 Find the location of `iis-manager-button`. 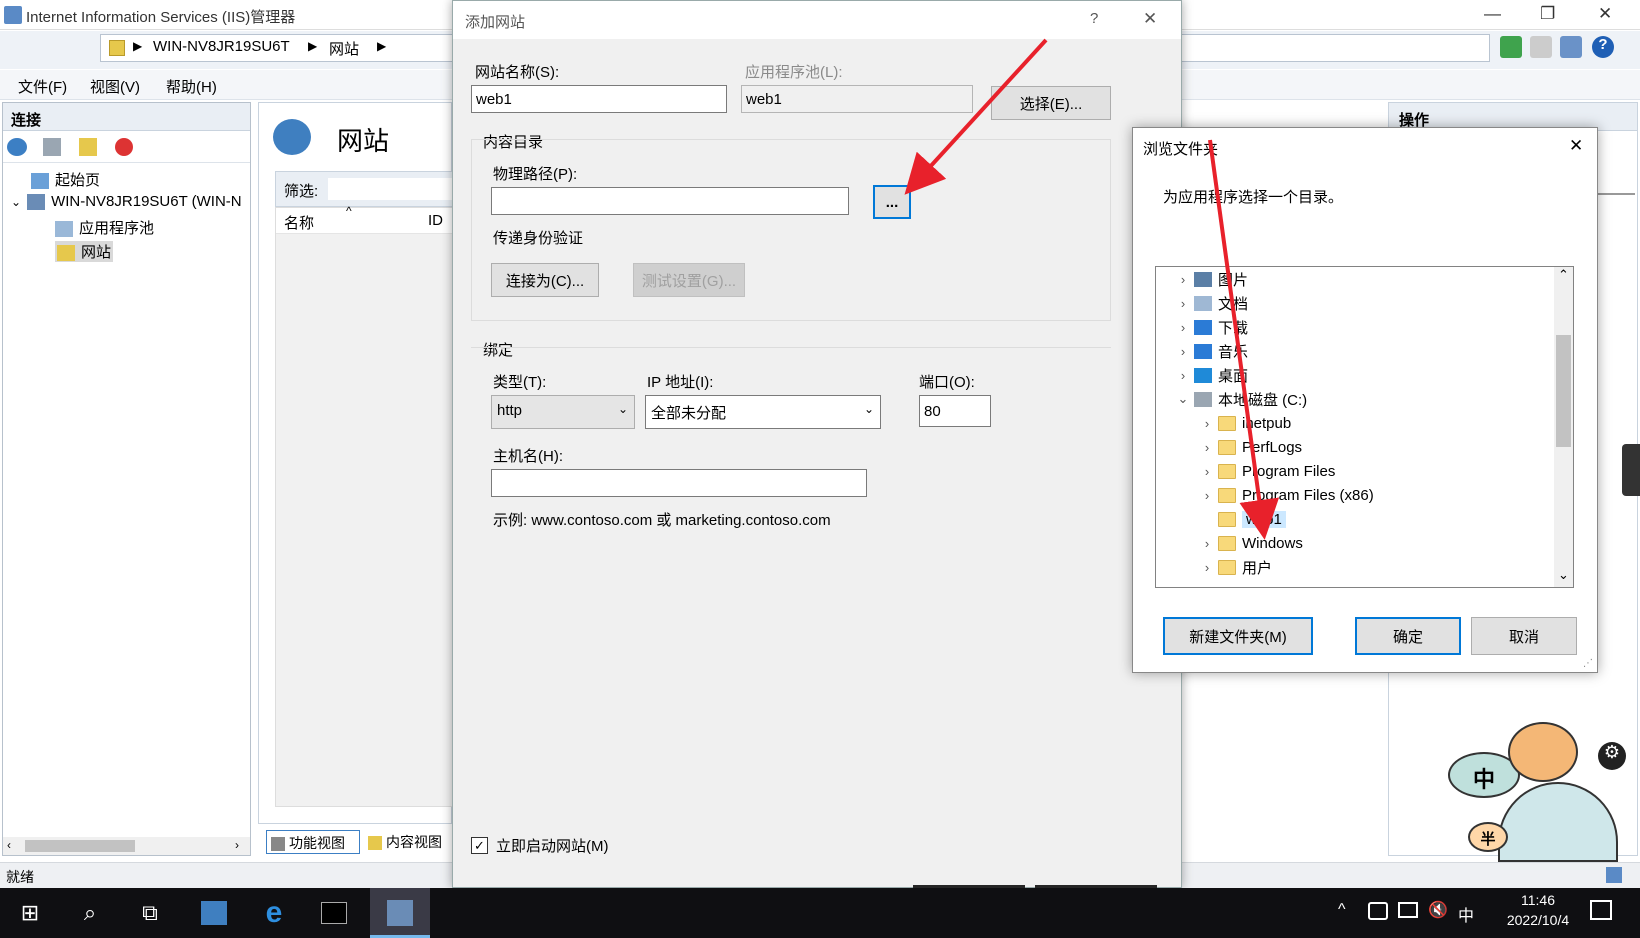

iis-manager-button is located at coordinates (400, 913).